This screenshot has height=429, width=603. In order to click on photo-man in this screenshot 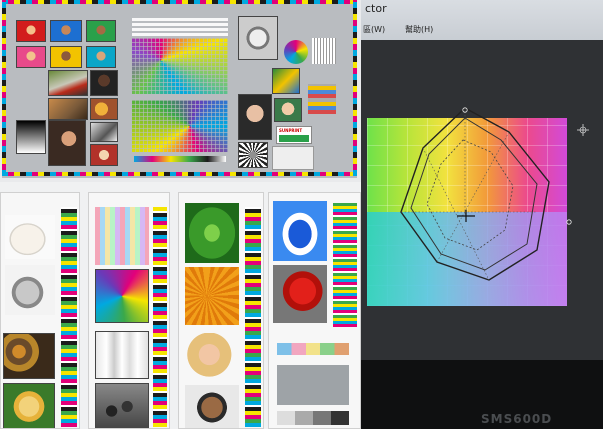, I will do `click(104, 83)`.